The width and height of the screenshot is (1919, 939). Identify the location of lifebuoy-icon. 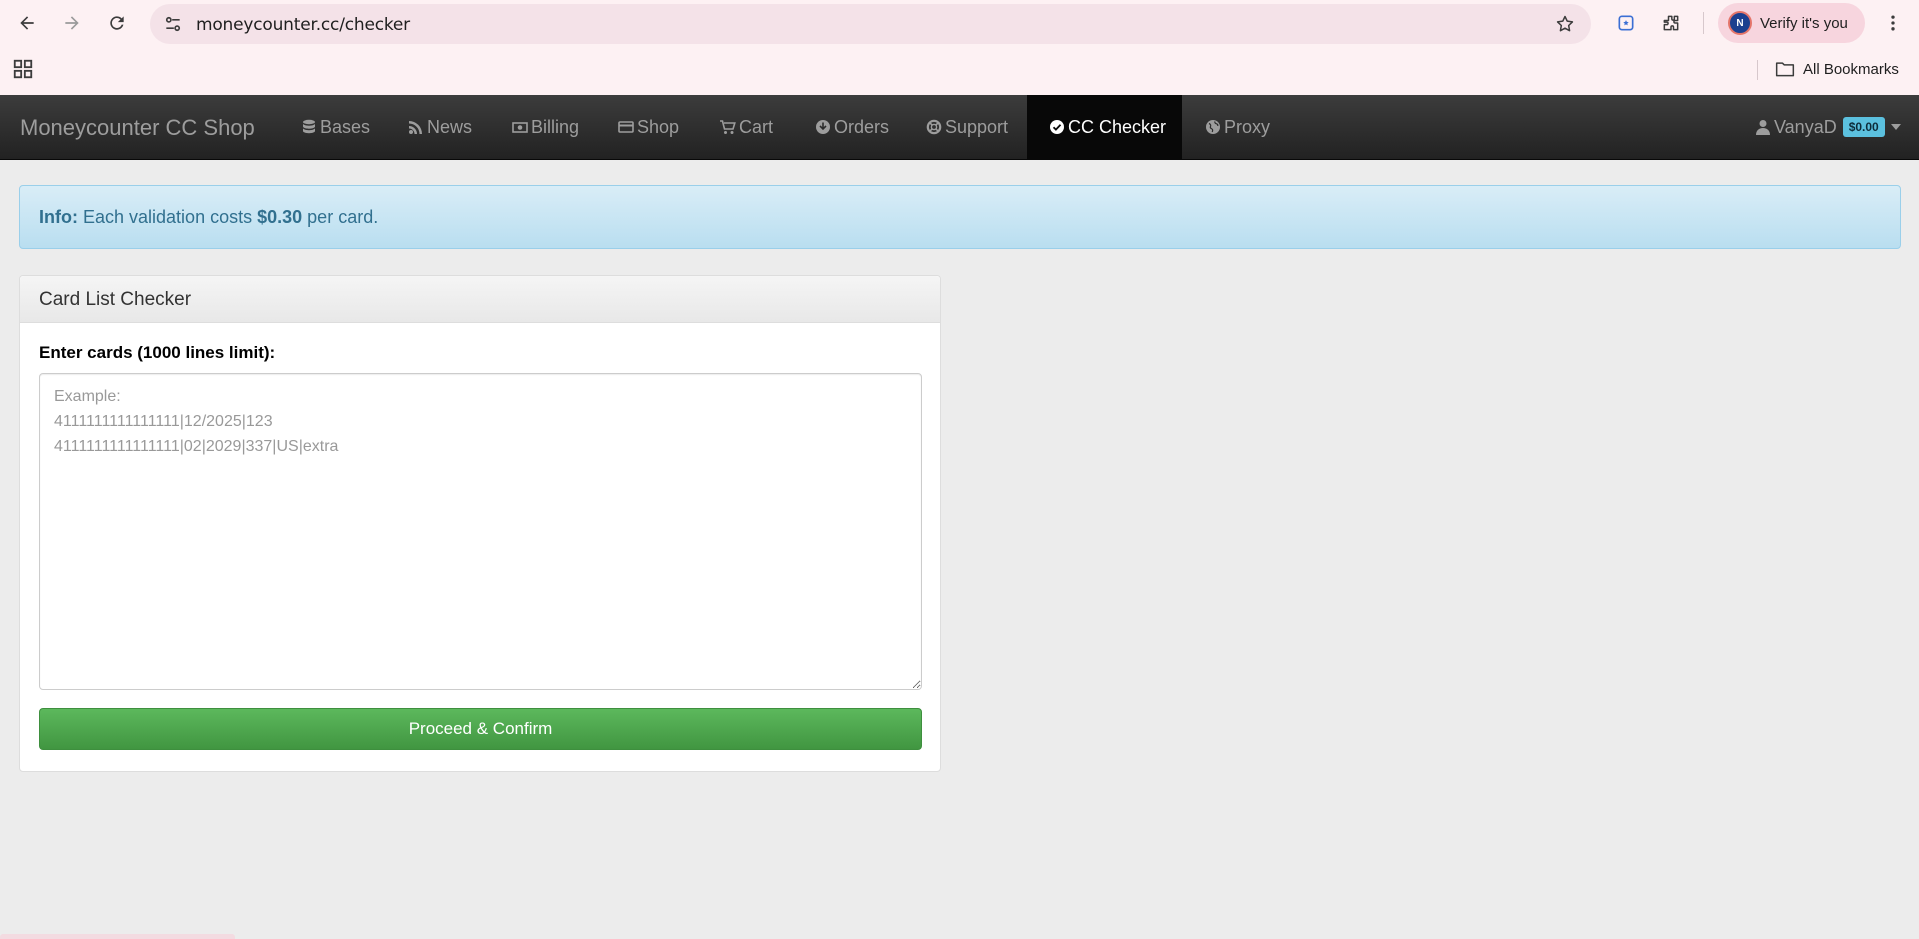
(934, 127).